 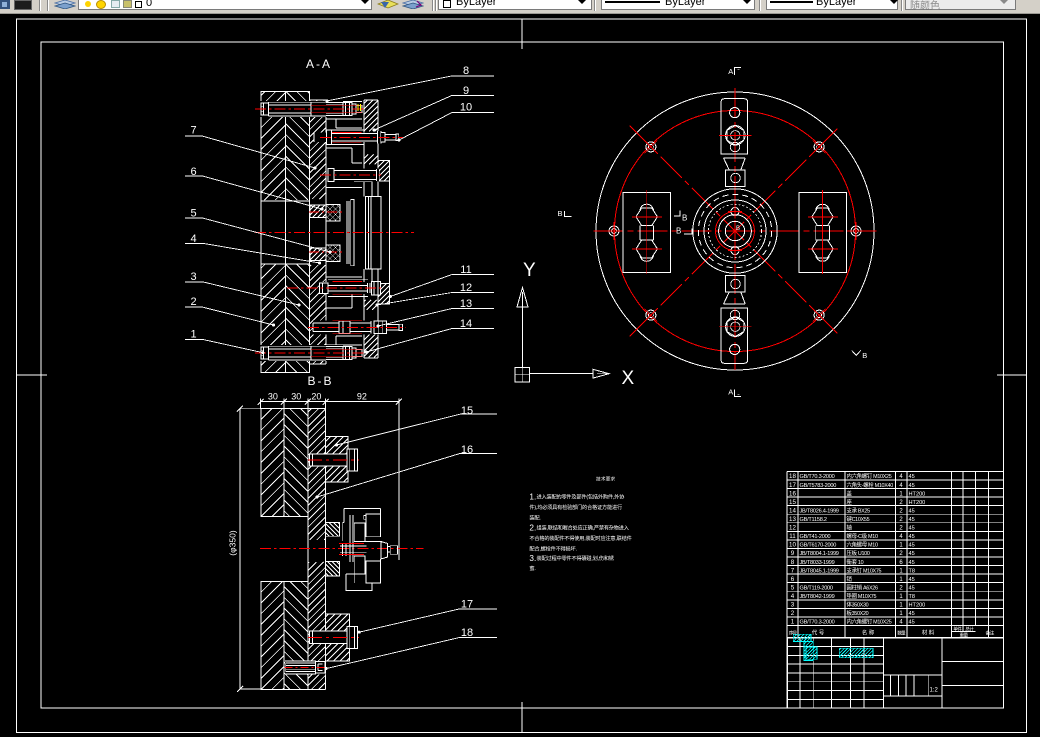 What do you see at coordinates (869, 622) in the screenshot?
I see `svg-text: 内六角螺钉 M10X25` at bounding box center [869, 622].